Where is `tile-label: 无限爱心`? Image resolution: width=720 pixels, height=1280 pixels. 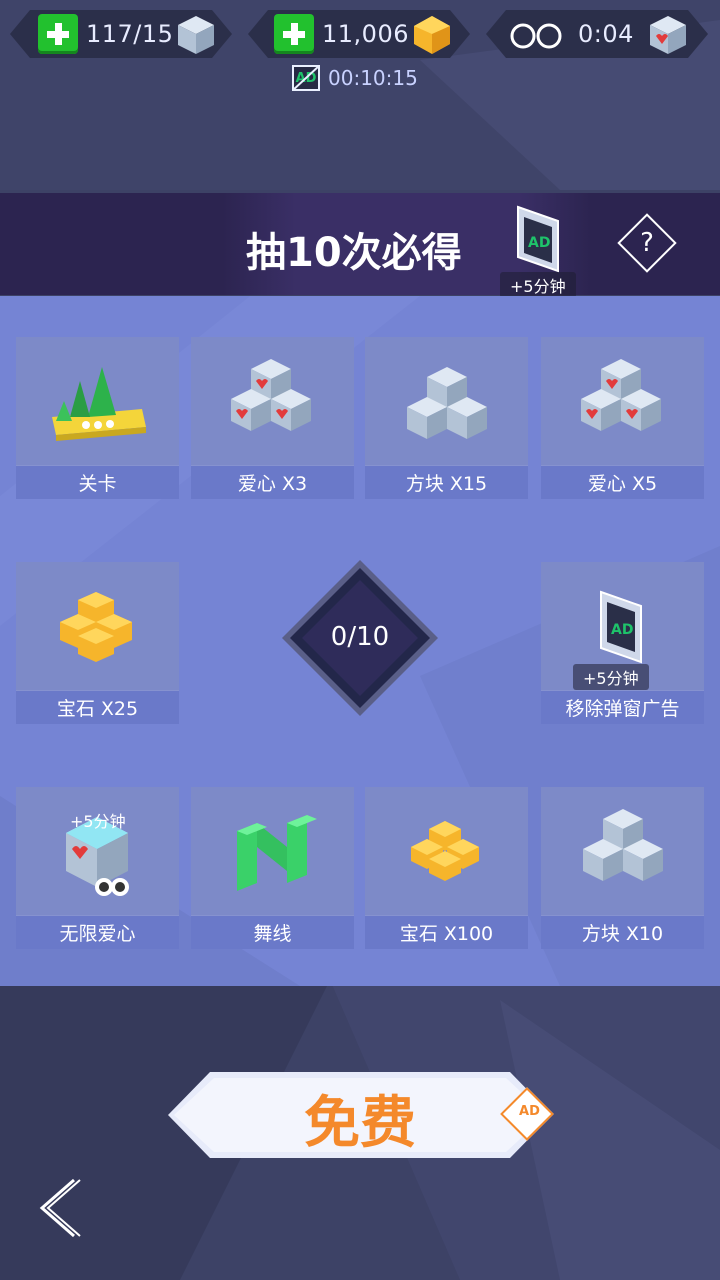
tile-label: 无限爱心 is located at coordinates (97, 932).